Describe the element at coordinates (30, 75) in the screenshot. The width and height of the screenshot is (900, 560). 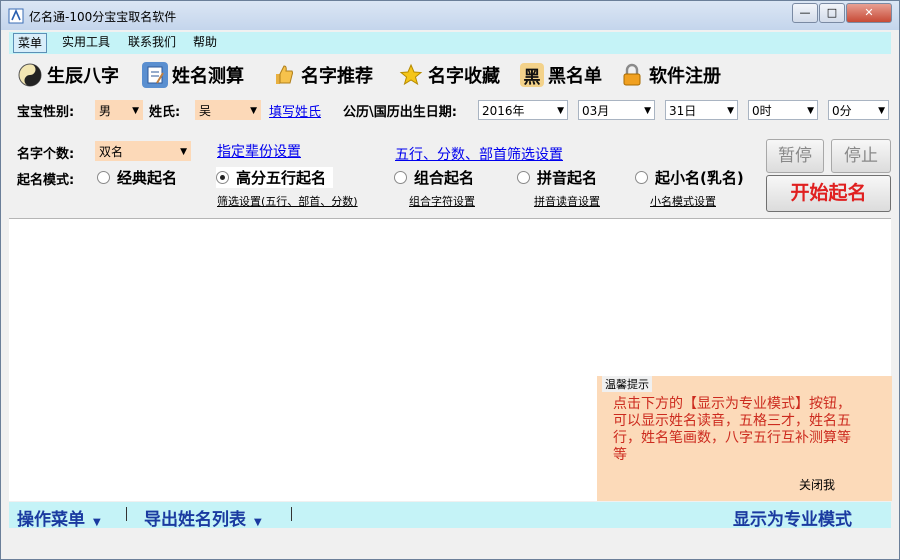
I see `bagua-icon` at that location.